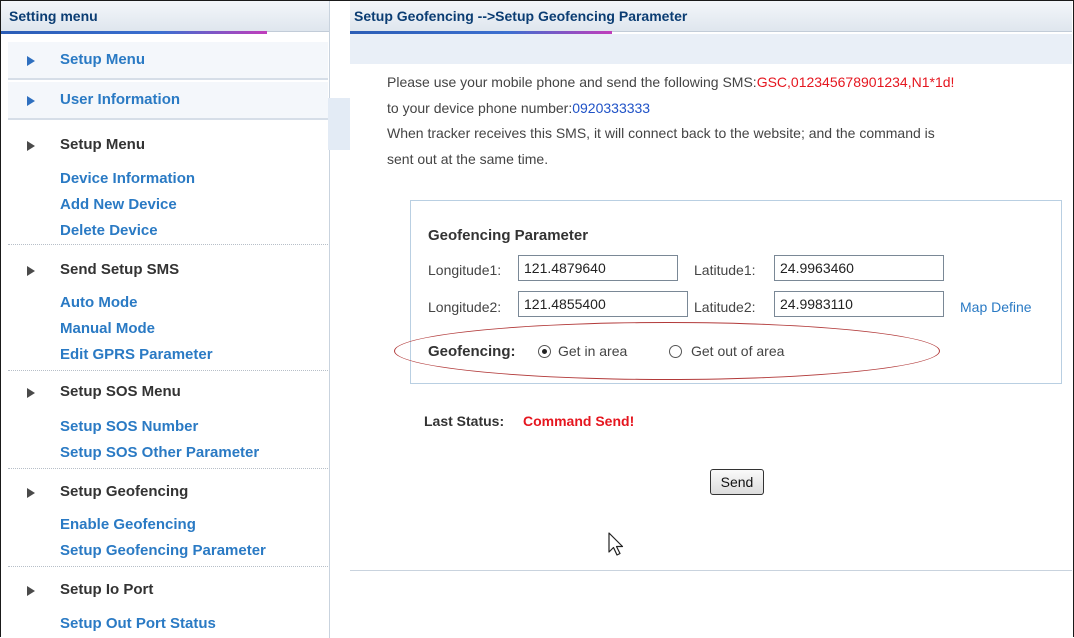 This screenshot has width=1074, height=638. Describe the element at coordinates (163, 550) in the screenshot. I see `link-setup-geofencing-parameter: Setup Geofencing Parameter` at that location.